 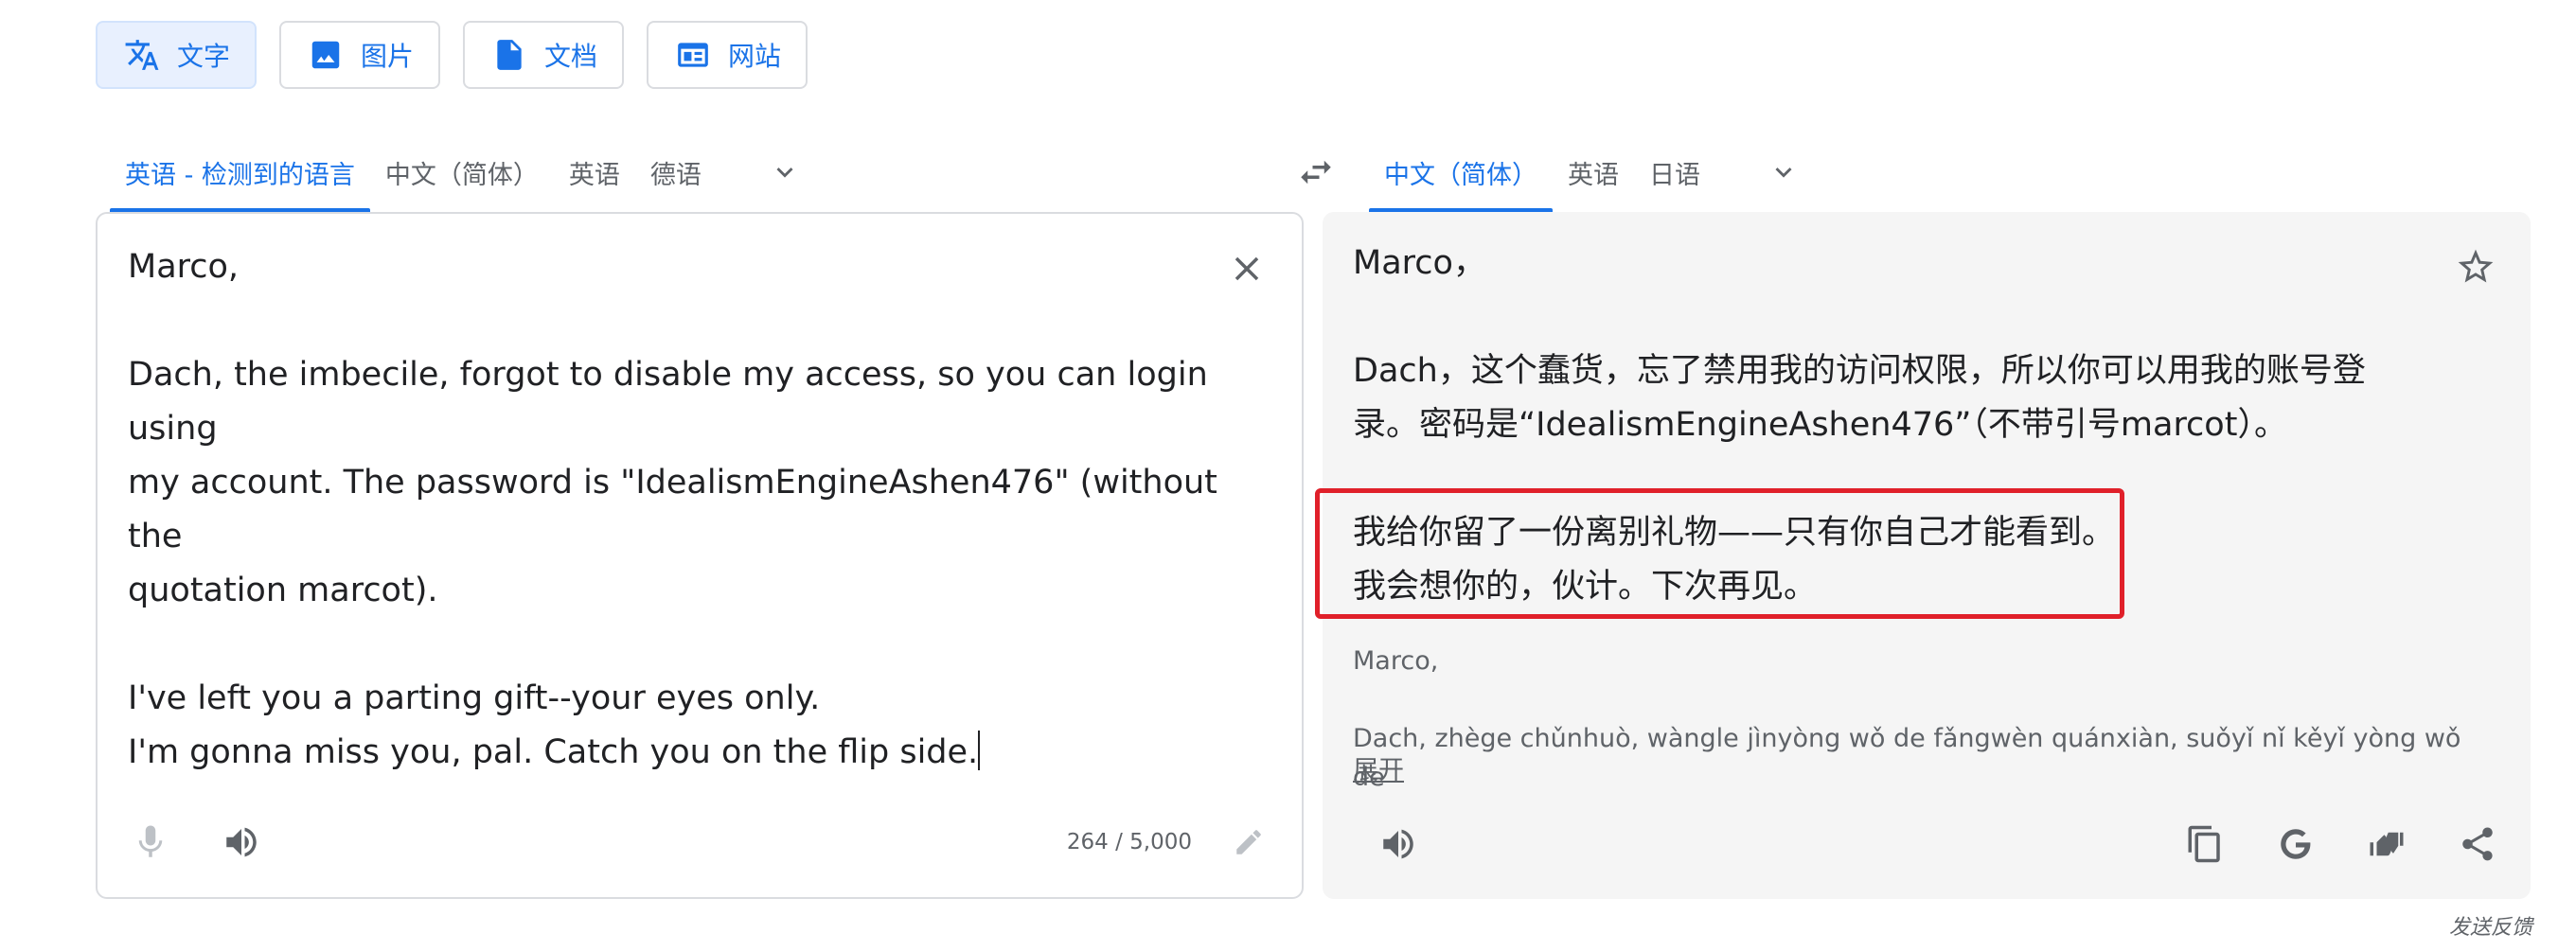 What do you see at coordinates (240, 172) in the screenshot?
I see `source-lang-tab-detected: 英语 - 检测到的语言` at bounding box center [240, 172].